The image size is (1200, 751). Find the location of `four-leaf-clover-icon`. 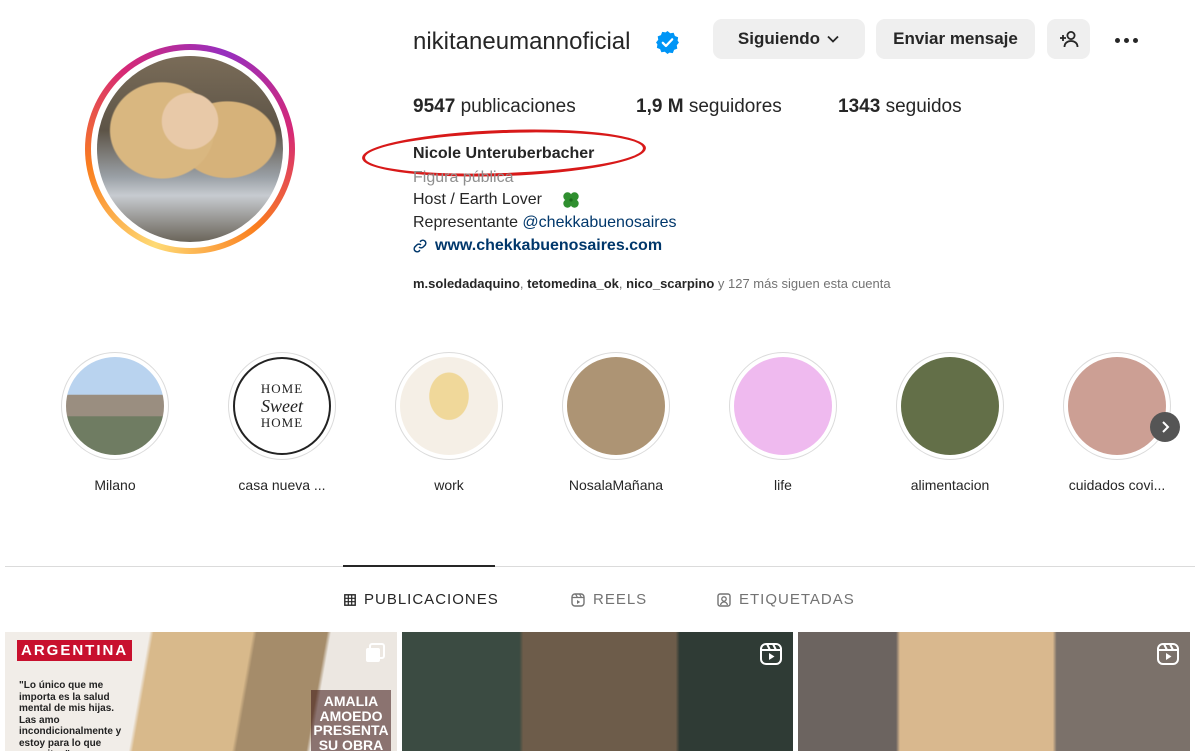

four-leaf-clover-icon is located at coordinates (571, 200).